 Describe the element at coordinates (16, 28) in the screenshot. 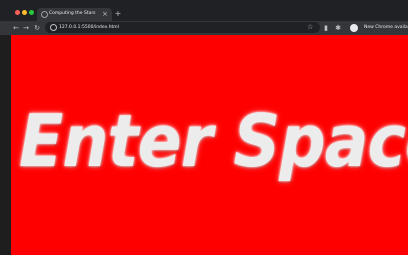

I see `back-arrow-icon: ←` at that location.